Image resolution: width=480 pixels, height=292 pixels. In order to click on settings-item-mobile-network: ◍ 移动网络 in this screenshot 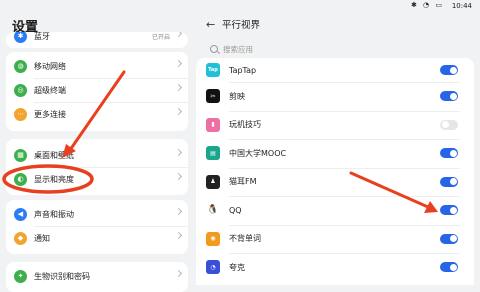, I will do `click(97, 66)`.